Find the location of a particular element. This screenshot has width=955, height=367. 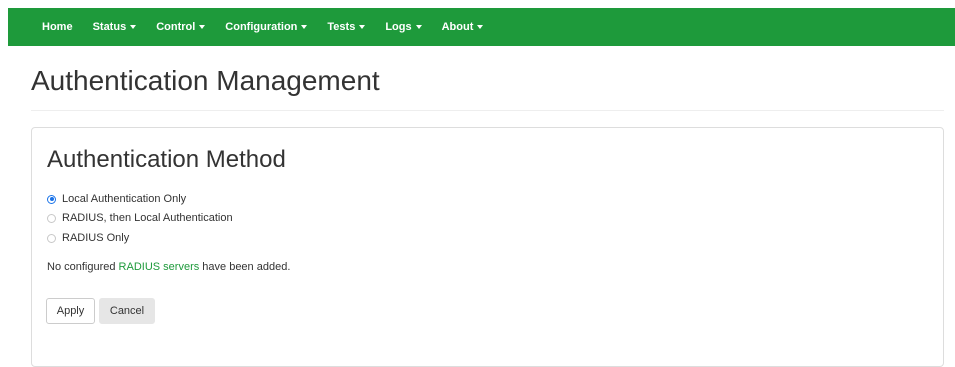

nav-about-label: About is located at coordinates (457, 27).